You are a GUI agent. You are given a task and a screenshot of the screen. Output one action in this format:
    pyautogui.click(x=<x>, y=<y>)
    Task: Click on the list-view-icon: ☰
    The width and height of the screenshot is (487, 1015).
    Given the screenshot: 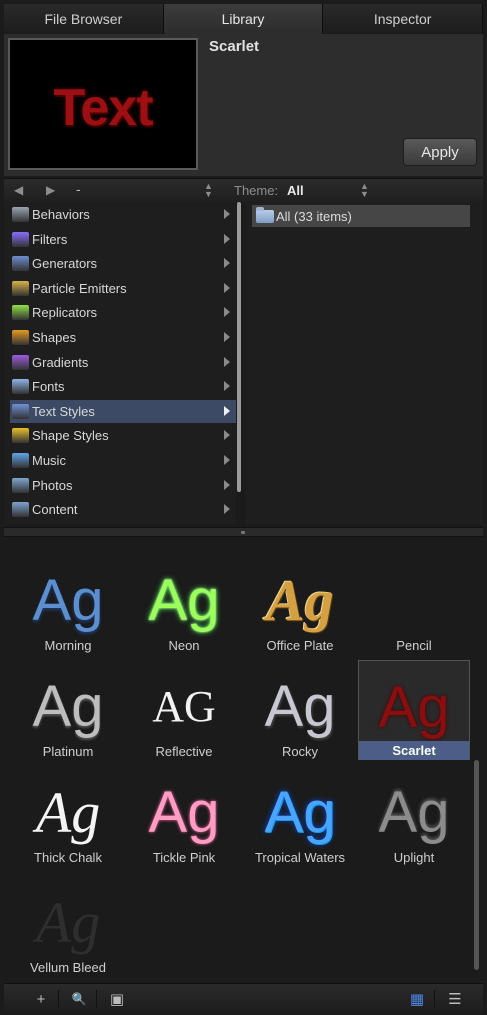 What is the action you would take?
    pyautogui.click(x=455, y=999)
    